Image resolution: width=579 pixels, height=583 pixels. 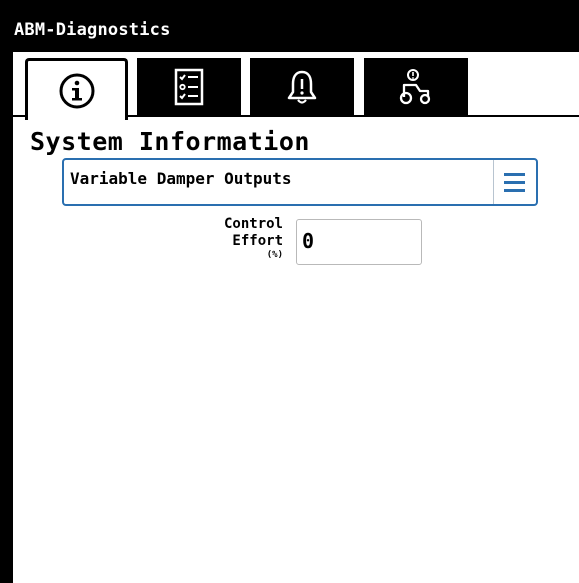 I want to click on hamburger-menu-button, so click(x=515, y=182).